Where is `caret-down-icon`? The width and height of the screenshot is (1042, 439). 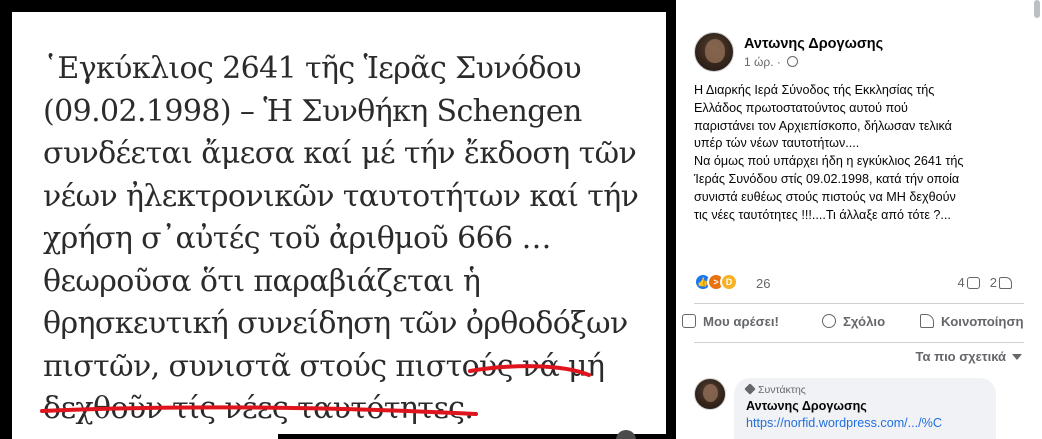
caret-down-icon is located at coordinates (1017, 357).